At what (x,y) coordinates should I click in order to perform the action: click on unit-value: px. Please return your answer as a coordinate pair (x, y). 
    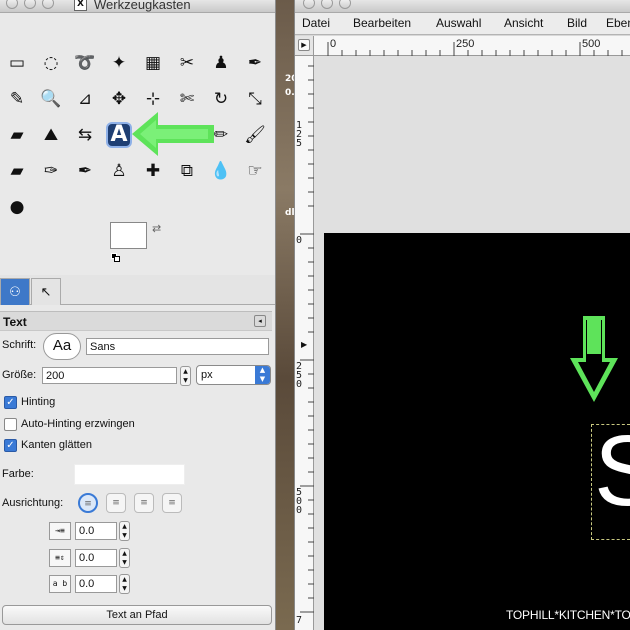
    Looking at the image, I should click on (207, 375).